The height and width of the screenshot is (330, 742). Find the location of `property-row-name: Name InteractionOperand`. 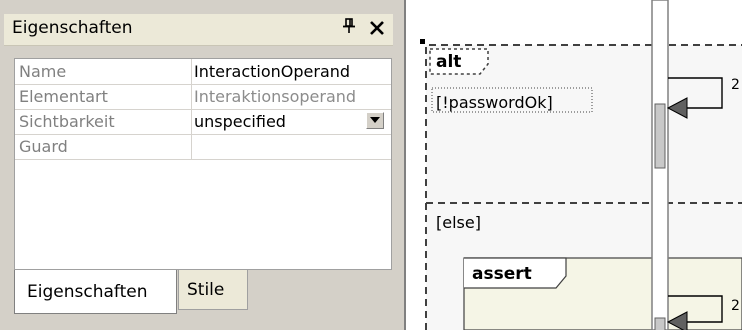

property-row-name: Name InteractionOperand is located at coordinates (203, 72).